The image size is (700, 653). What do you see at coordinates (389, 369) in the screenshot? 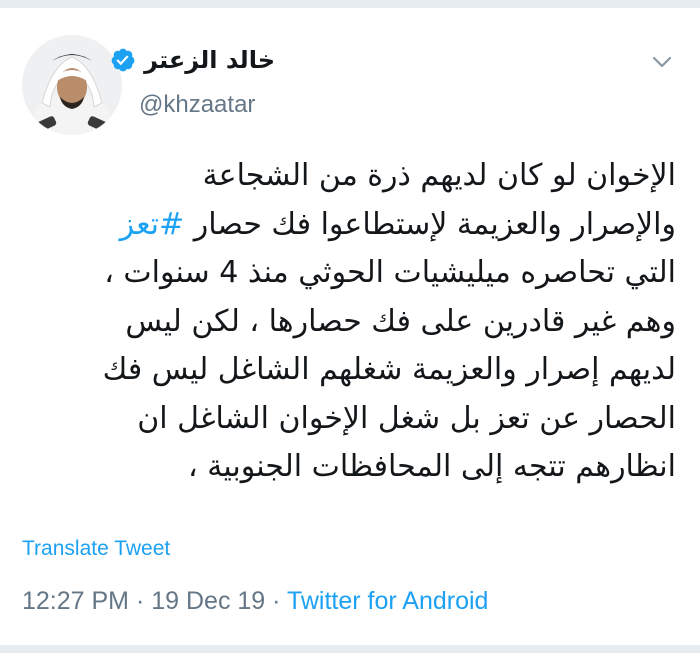
I see `tweet-line: لديهم إصرار والعزيمة شغلهم الشاغل ليس فك` at bounding box center [389, 369].